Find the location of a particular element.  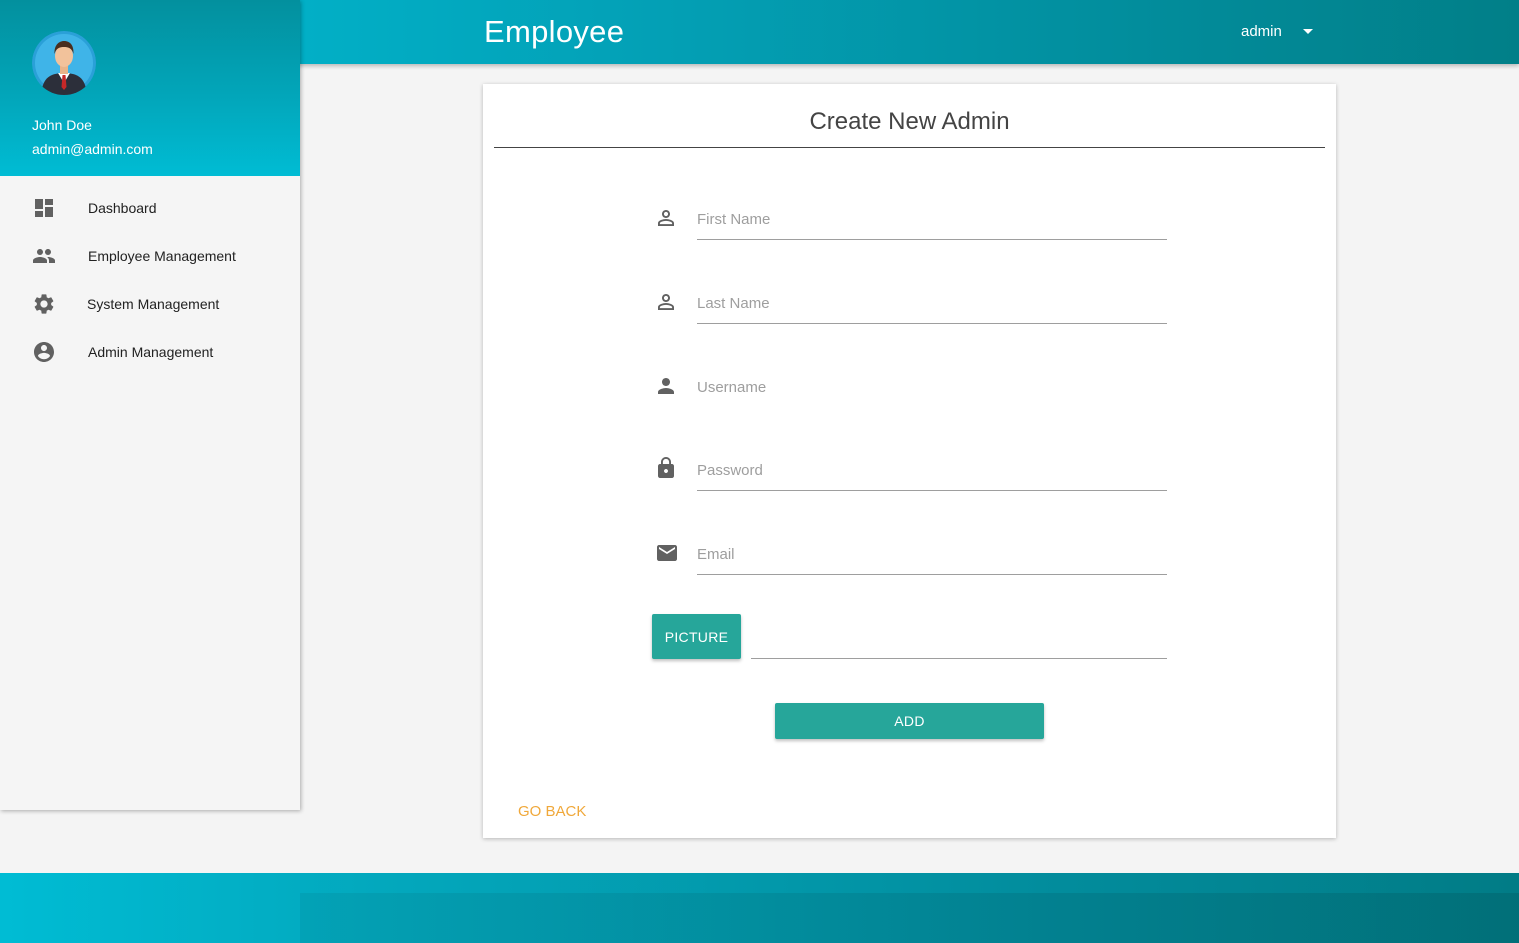

caret-down-icon is located at coordinates (1307, 31).